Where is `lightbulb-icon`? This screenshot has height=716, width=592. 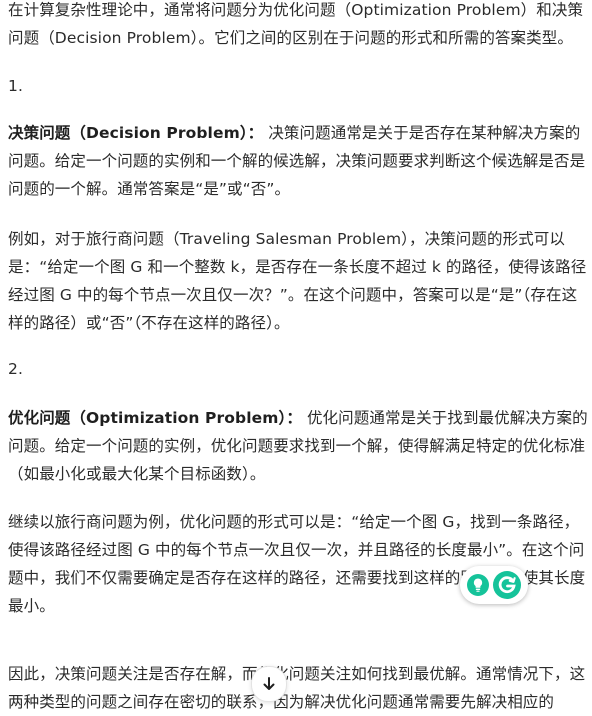
lightbulb-icon is located at coordinates (478, 585).